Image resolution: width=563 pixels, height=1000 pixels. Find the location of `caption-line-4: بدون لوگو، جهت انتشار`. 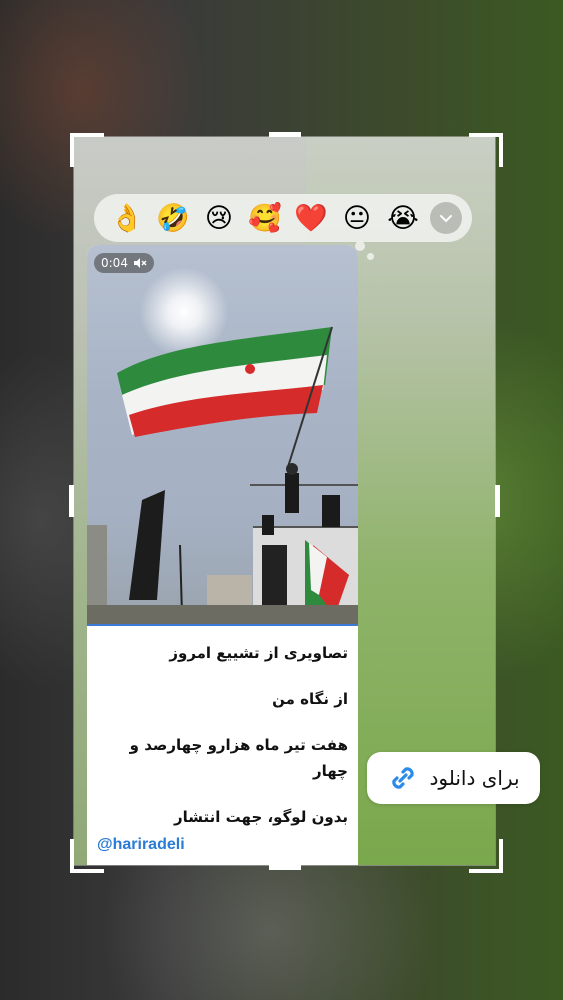

caption-line-4: بدون لوگو، جهت انتشار is located at coordinates (261, 817).